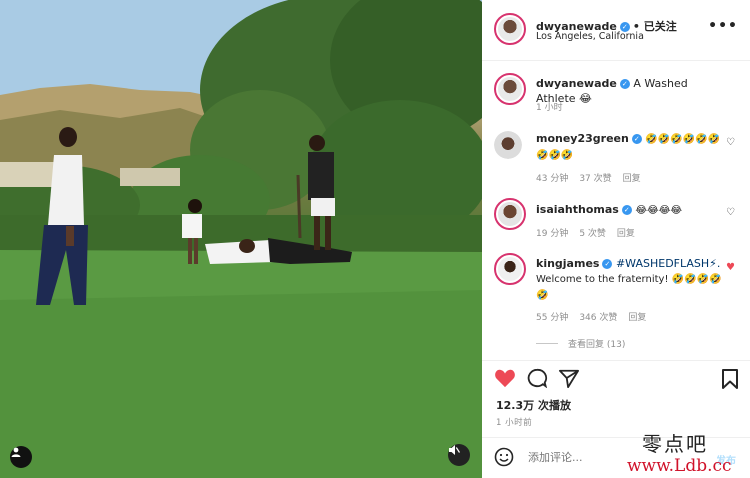  I want to click on view-count: 12.3万 次播放, so click(533, 405).